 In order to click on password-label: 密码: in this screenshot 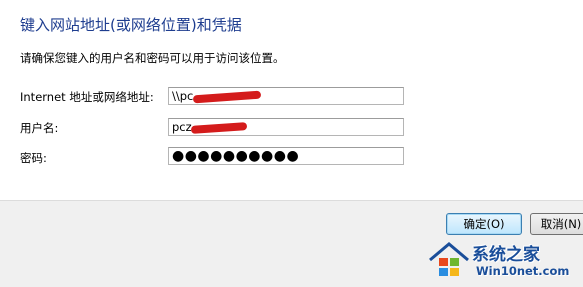, I will do `click(33, 158)`.